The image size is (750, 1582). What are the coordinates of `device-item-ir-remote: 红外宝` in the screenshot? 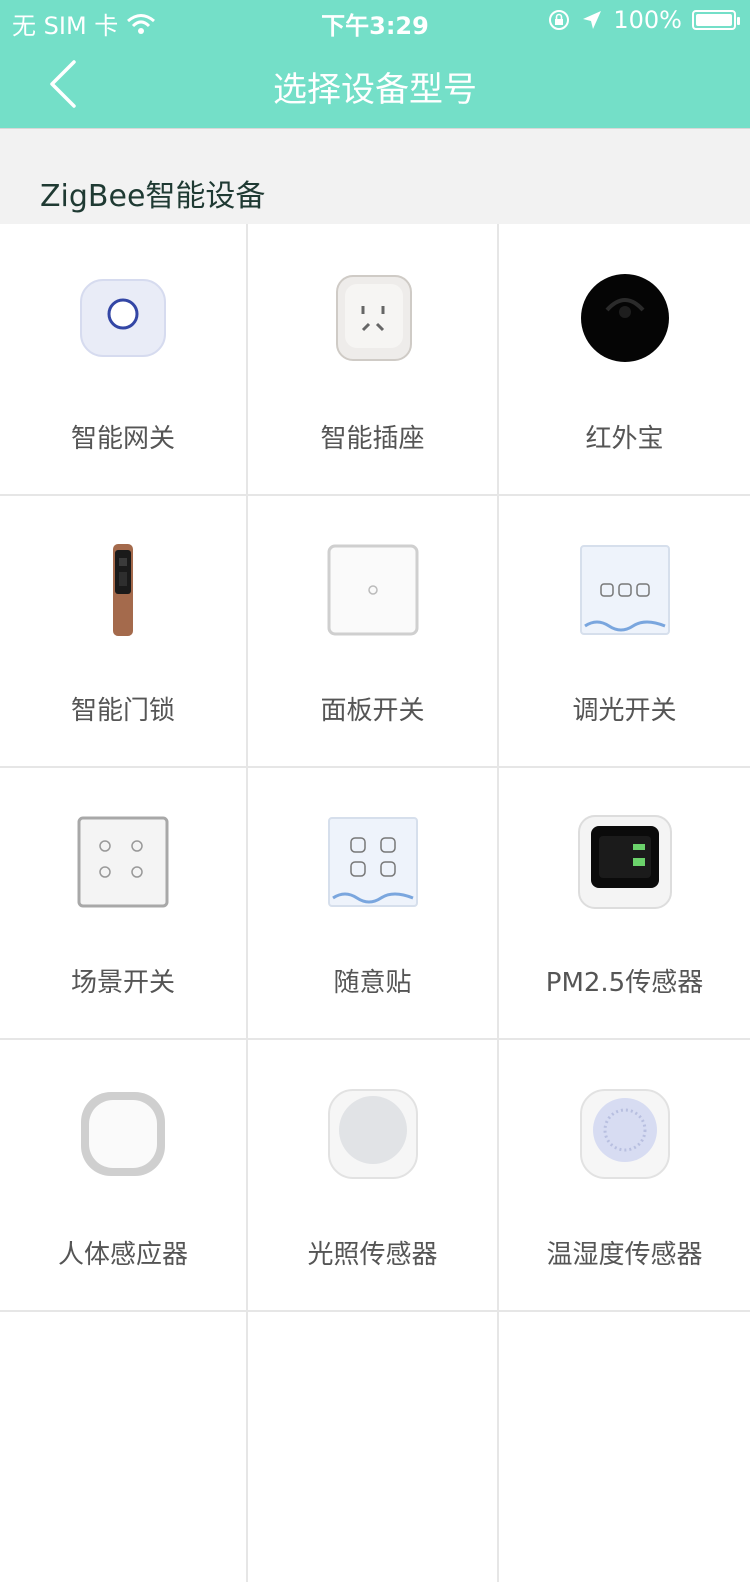 It's located at (624, 359).